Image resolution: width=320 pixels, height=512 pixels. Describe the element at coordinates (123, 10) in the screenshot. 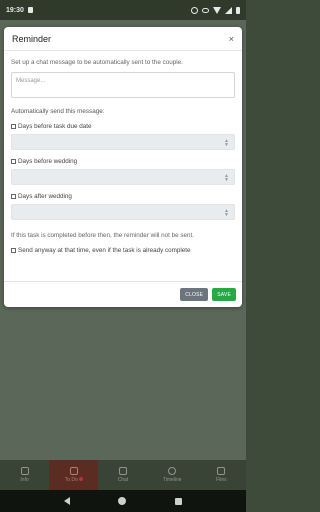

I see `status-bar: 19:30` at that location.